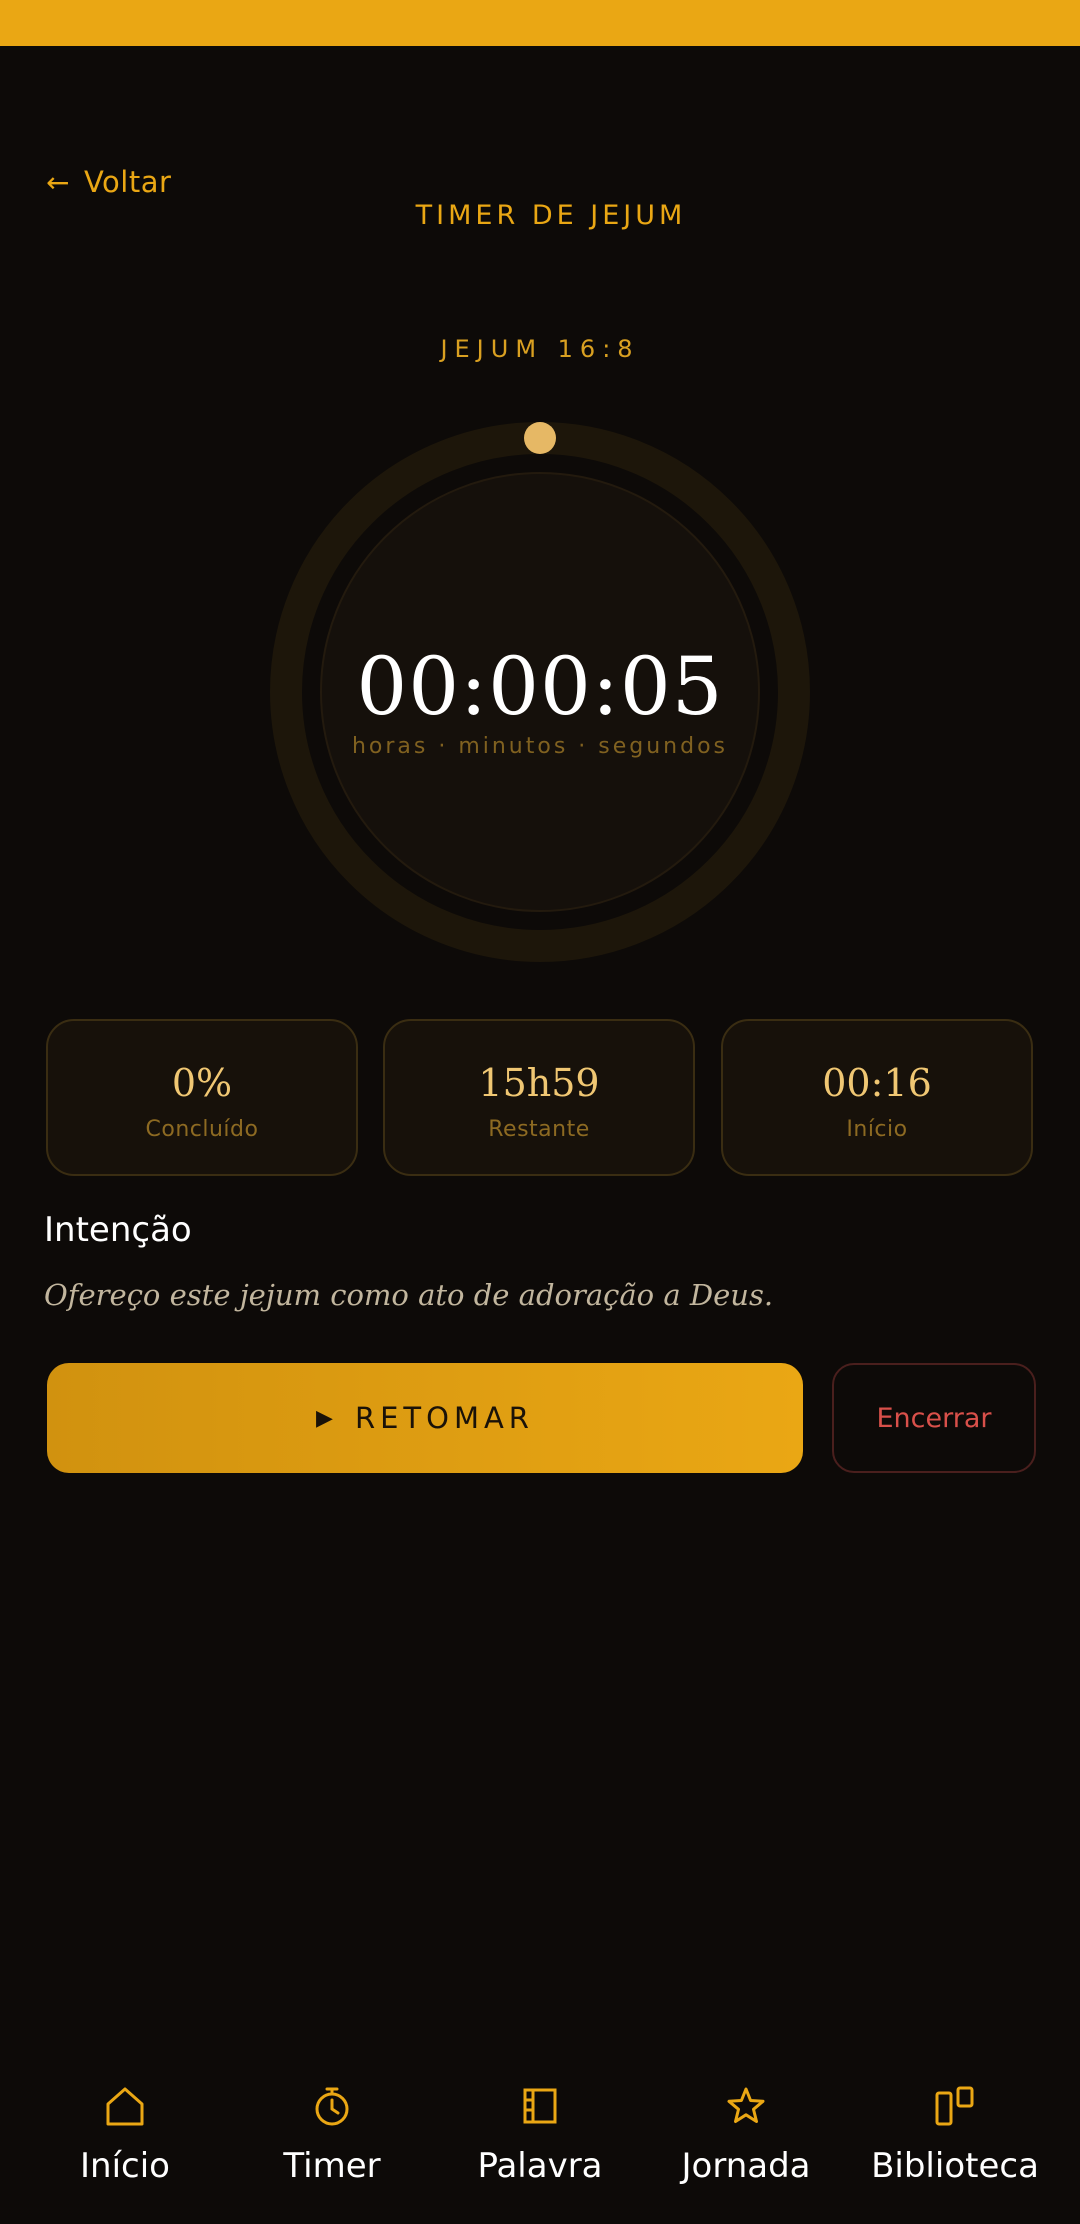  What do you see at coordinates (118, 1230) in the screenshot?
I see `intention-heading: Intenção` at bounding box center [118, 1230].